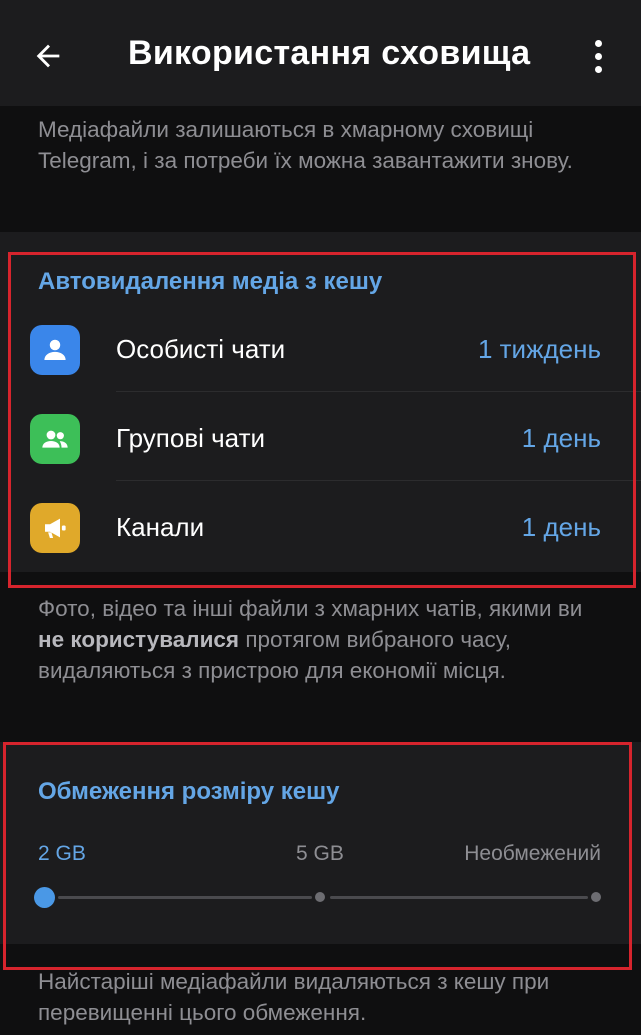 This screenshot has width=641, height=1035. I want to click on slider-stop-5gb, so click(320, 897).